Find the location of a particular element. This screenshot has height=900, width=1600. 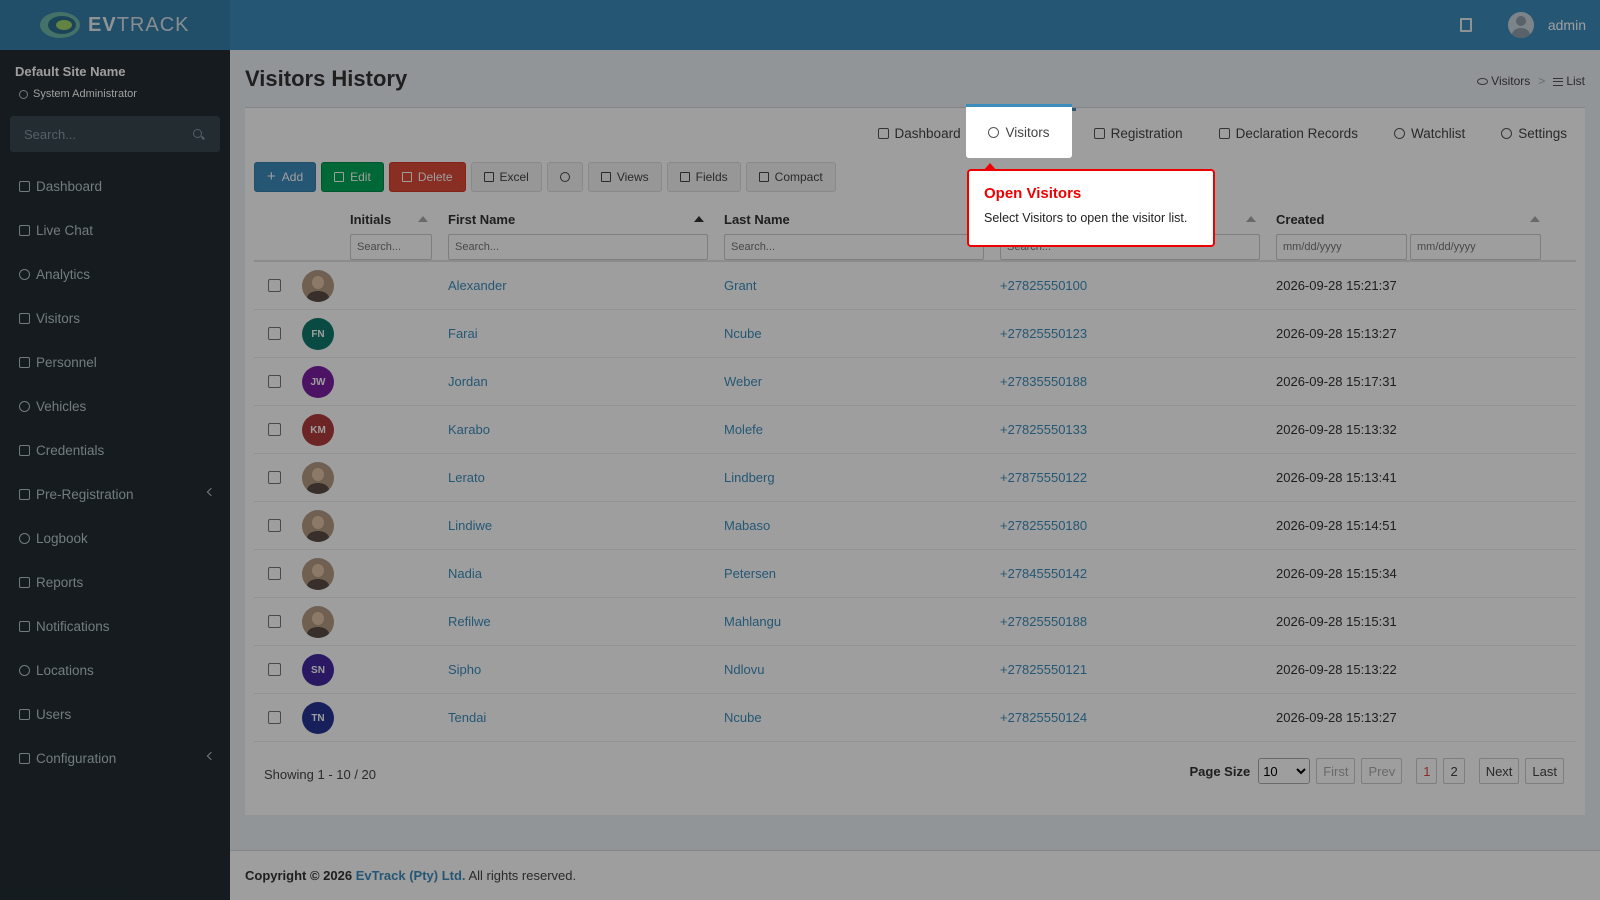

column-first-name: First Name is located at coordinates (578, 236).